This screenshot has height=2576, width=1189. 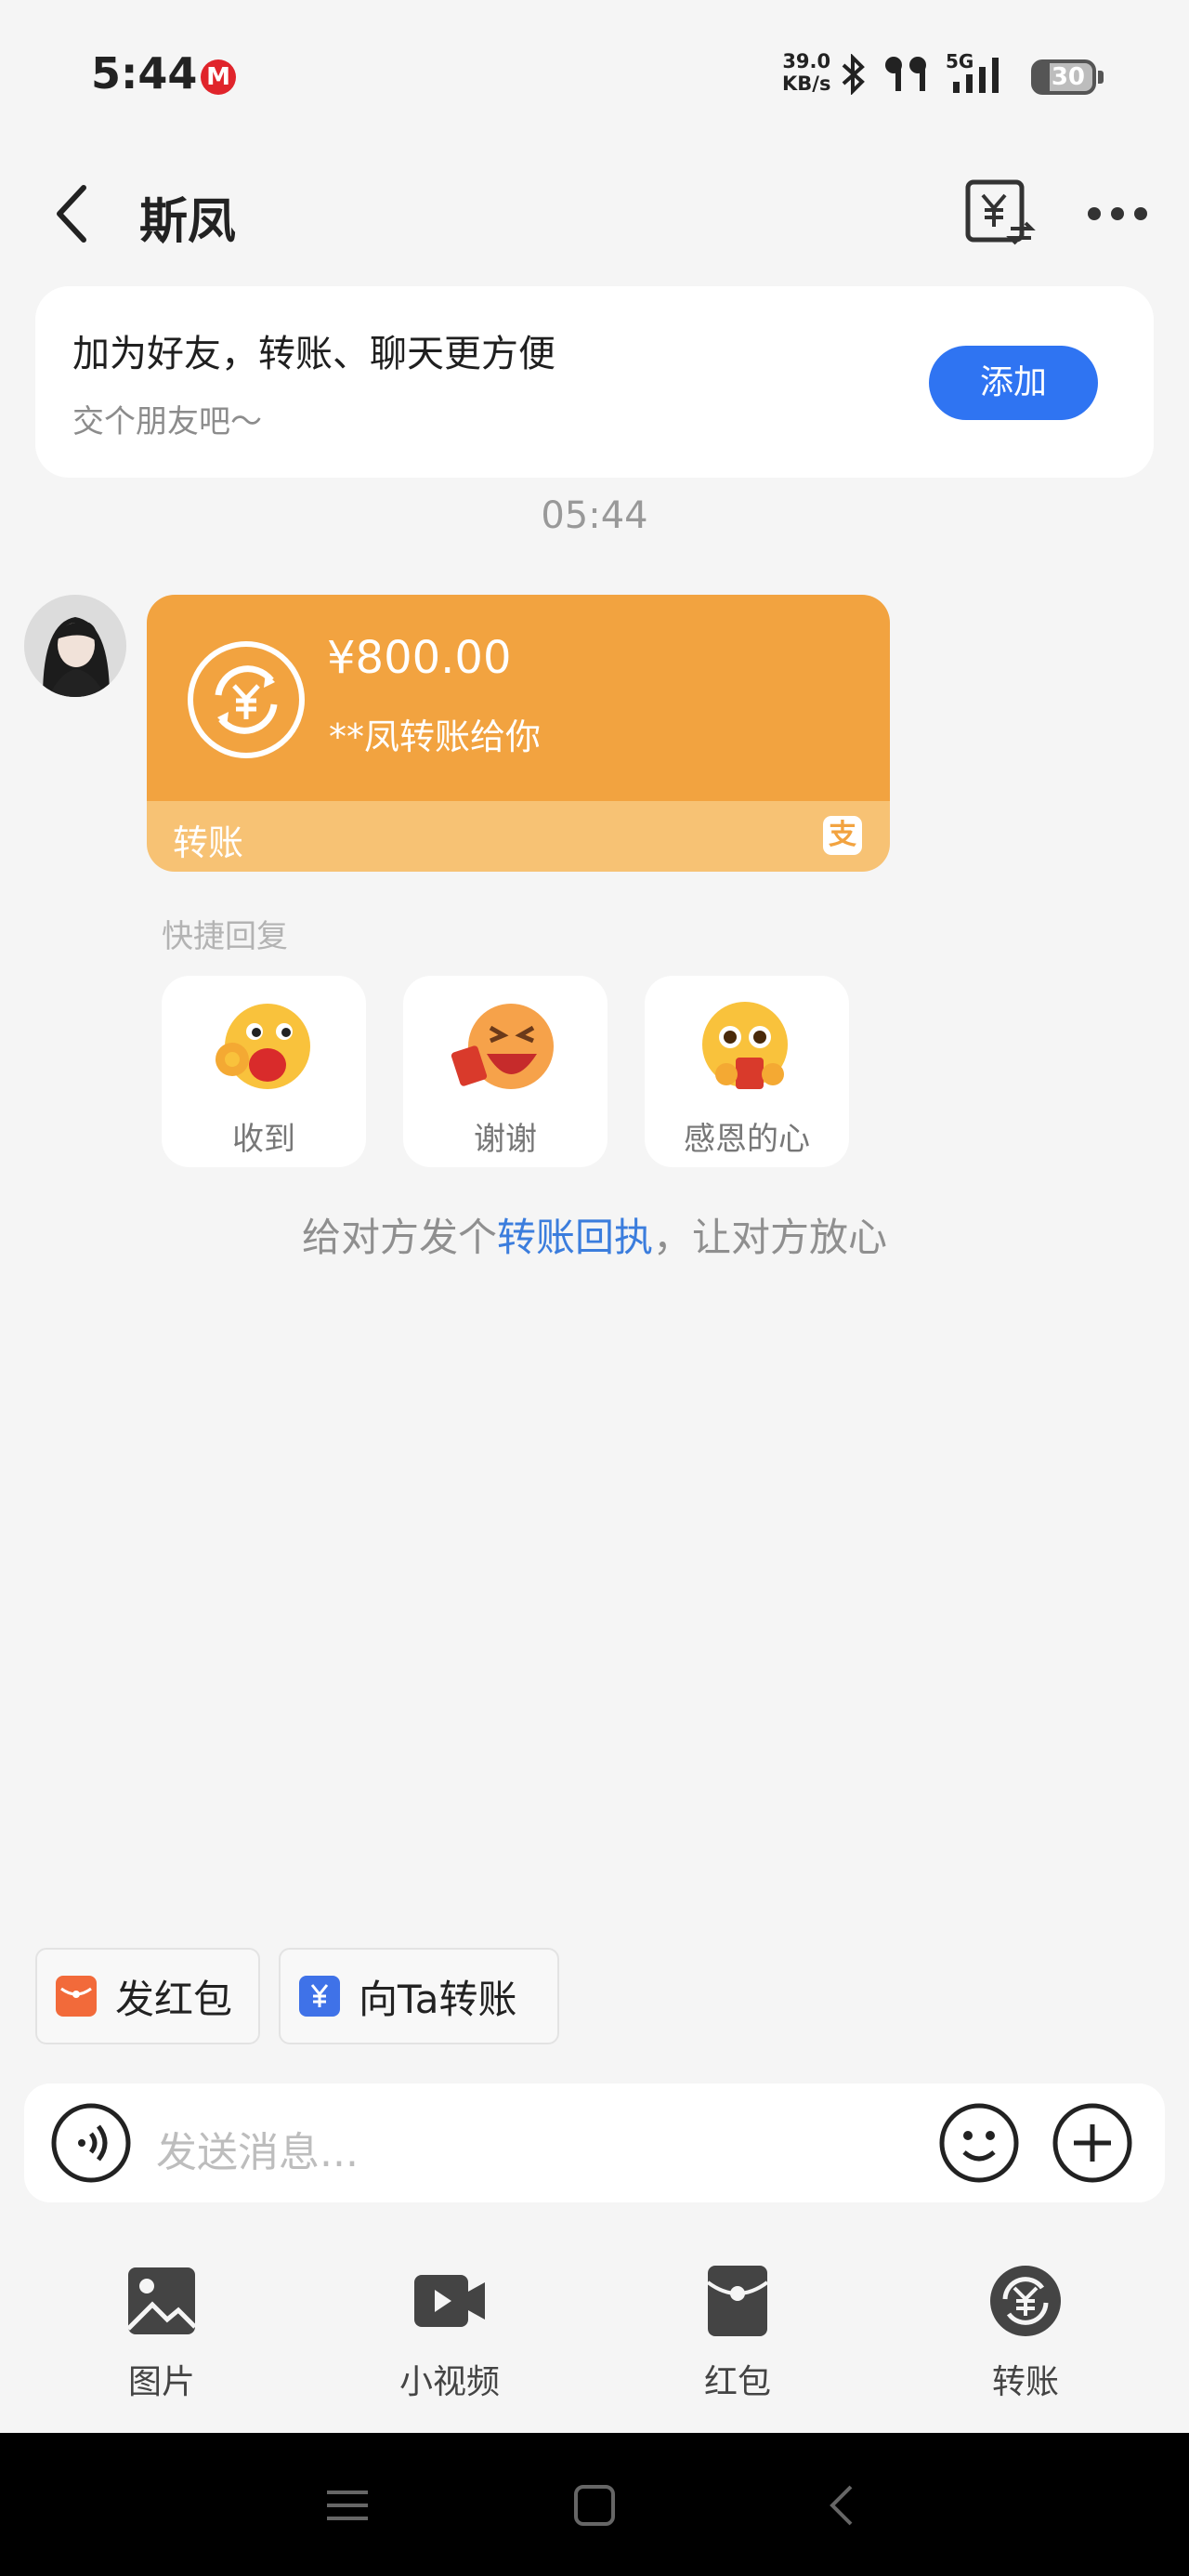 I want to click on video-icon, so click(x=449, y=2301).